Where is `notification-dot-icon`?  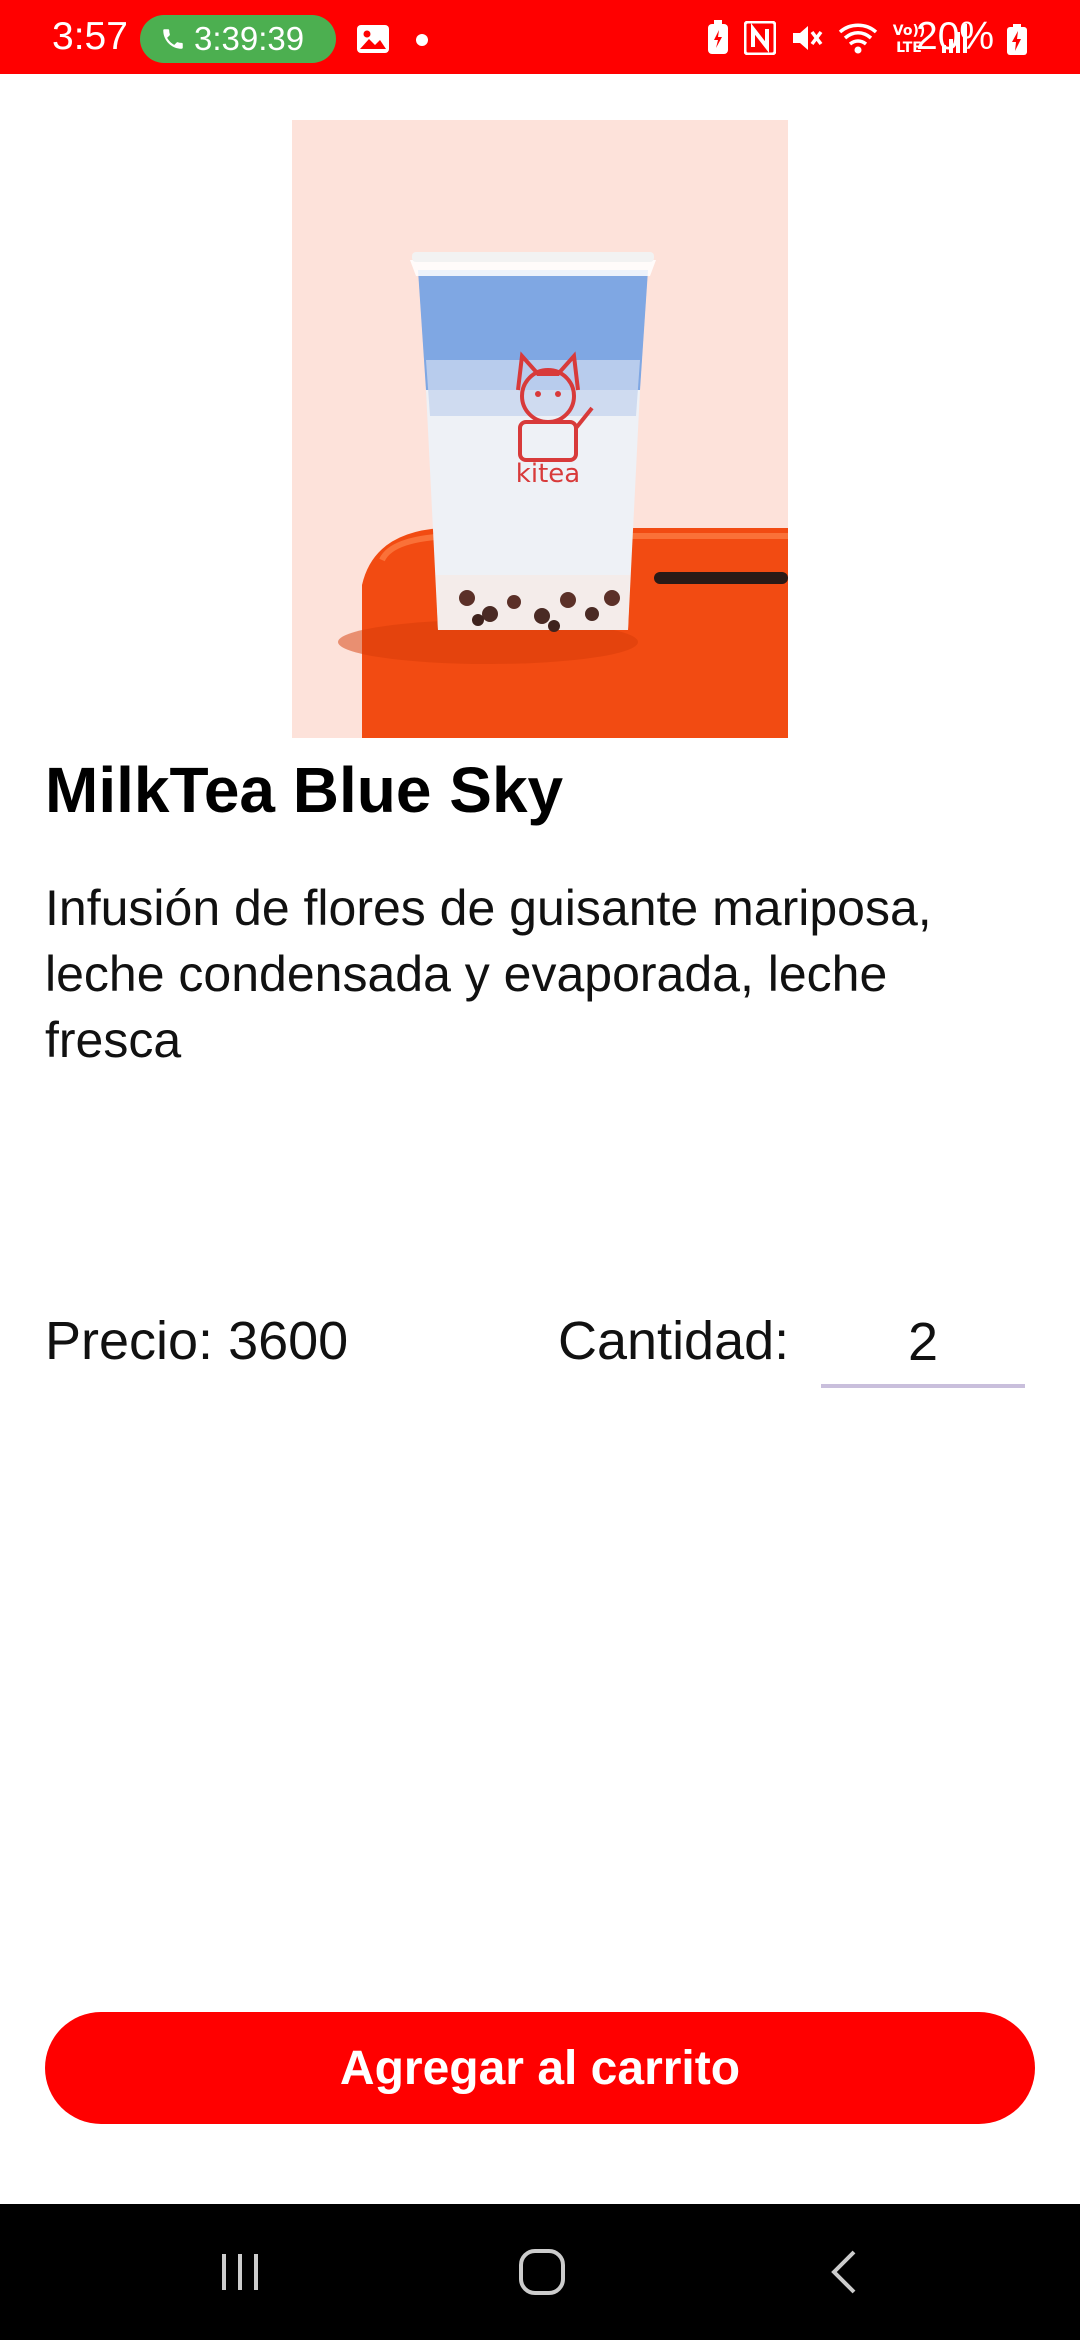 notification-dot-icon is located at coordinates (422, 40).